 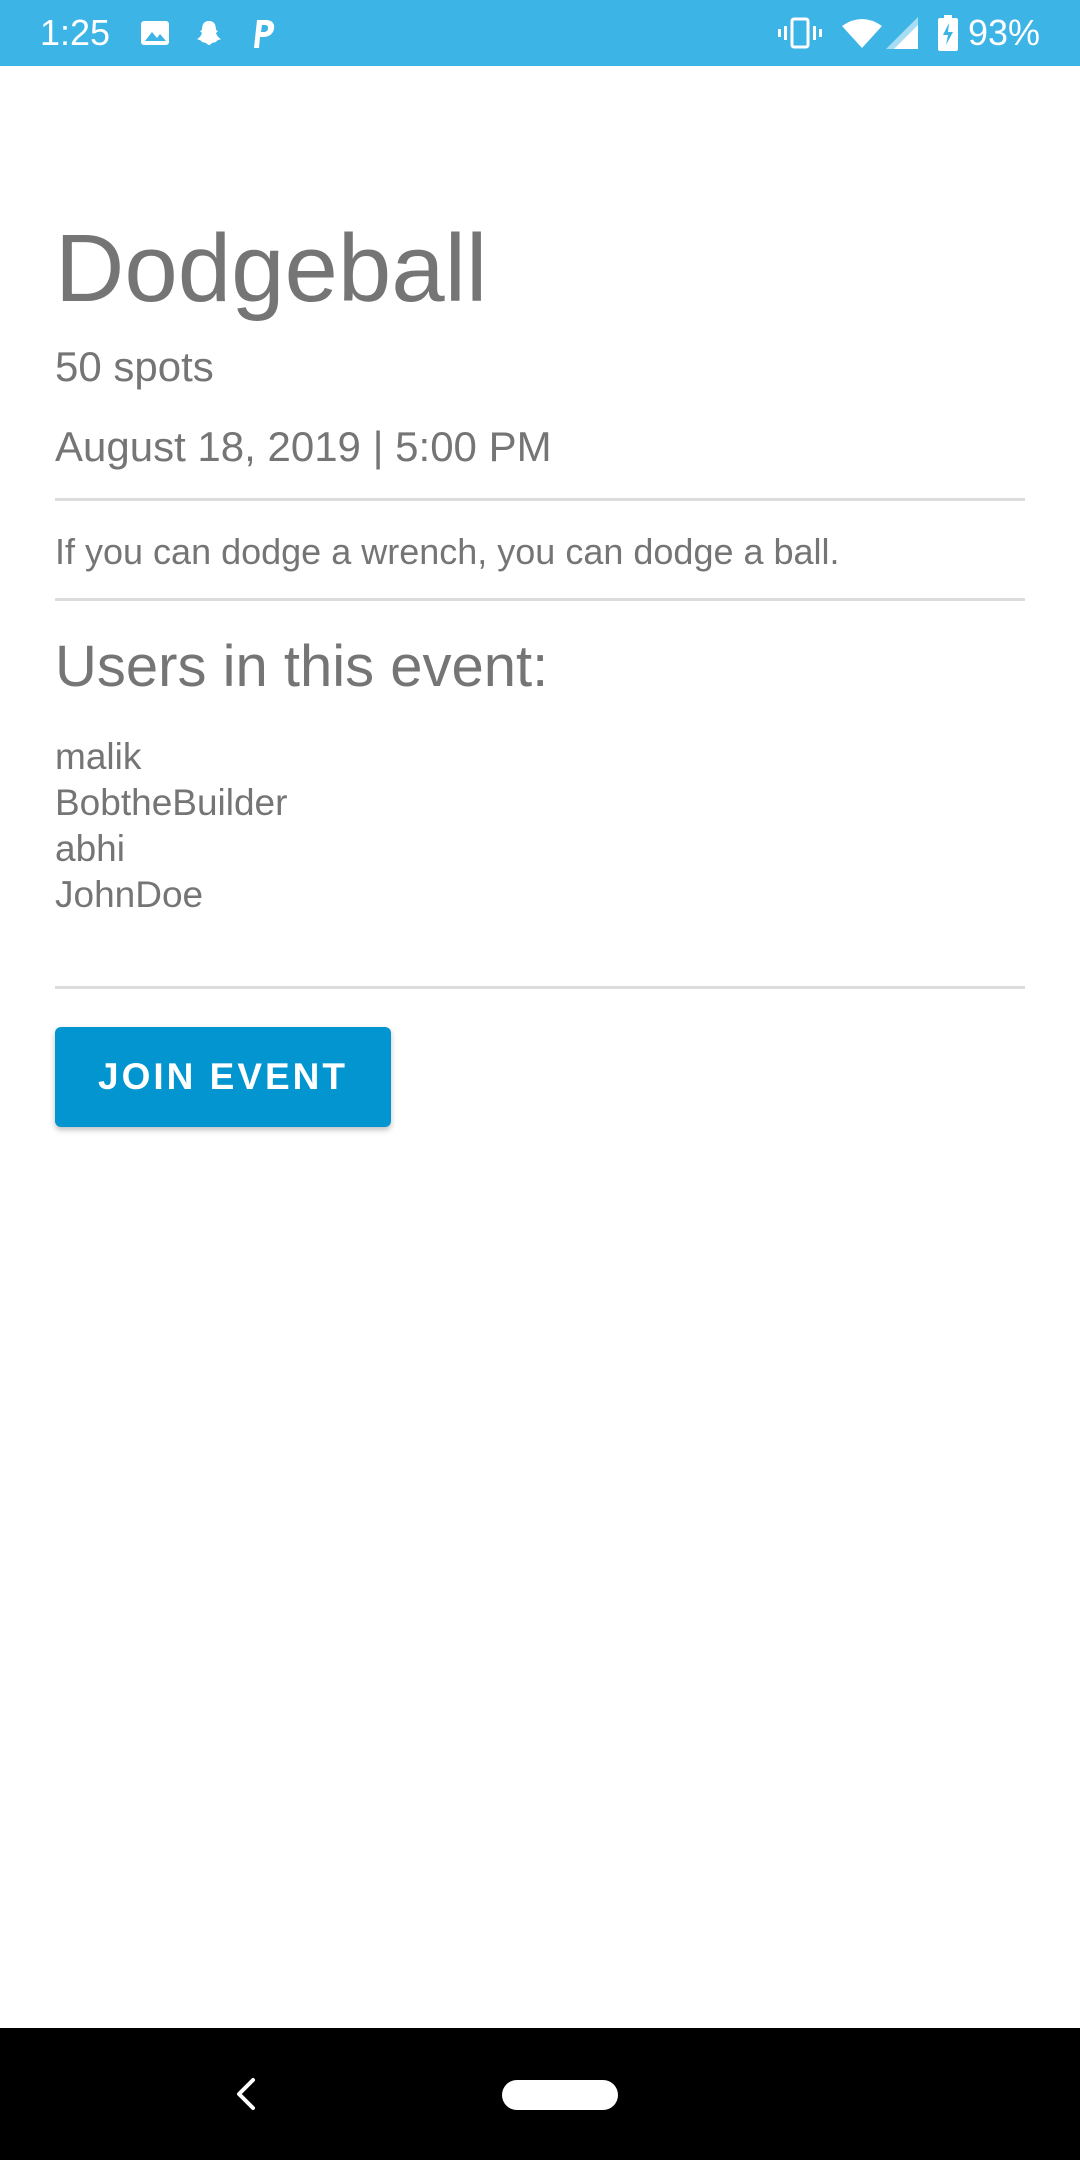 I want to click on event-datetime: August 18, 2019 | 5:00 PM, so click(x=303, y=446).